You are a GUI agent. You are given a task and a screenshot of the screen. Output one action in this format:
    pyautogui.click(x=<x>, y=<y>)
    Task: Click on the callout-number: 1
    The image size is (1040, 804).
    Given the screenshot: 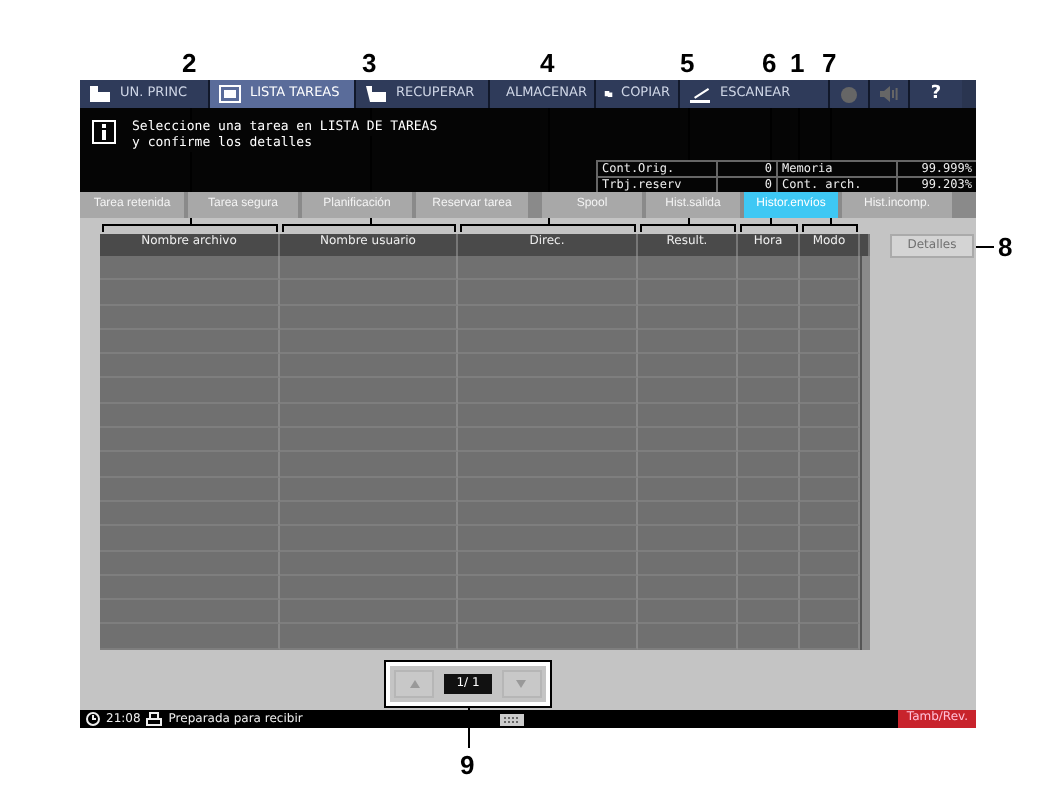 What is the action you would take?
    pyautogui.click(x=797, y=63)
    